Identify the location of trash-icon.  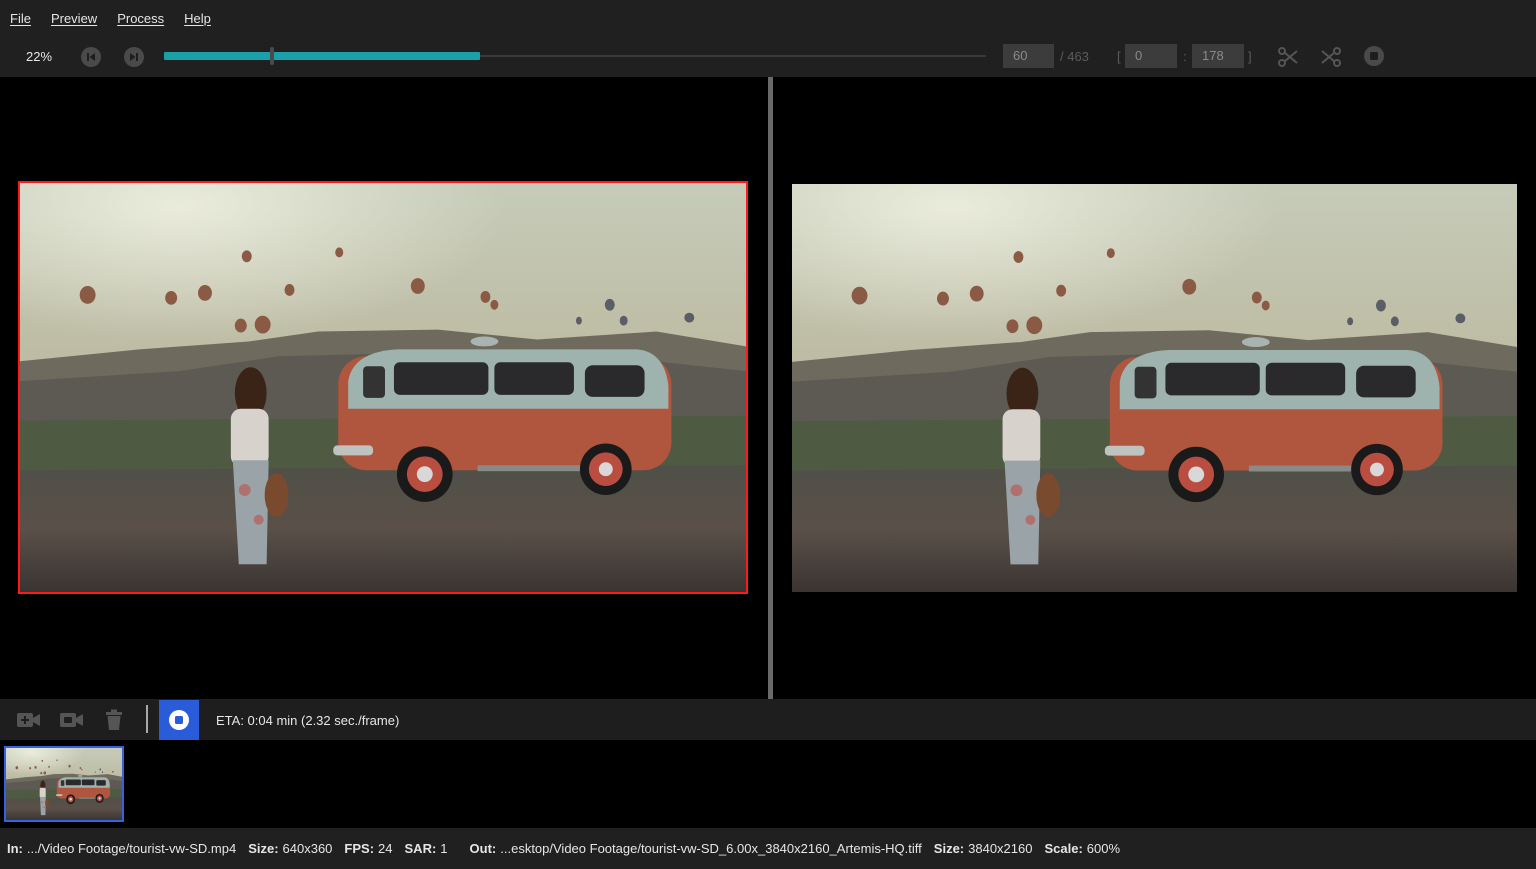
(116, 720).